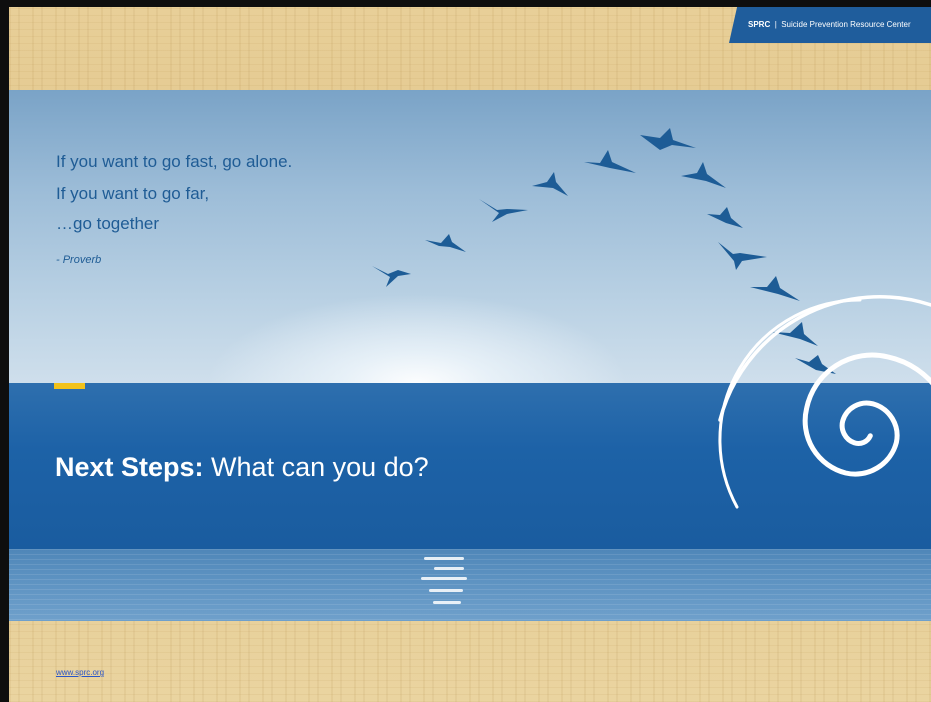  What do you see at coordinates (790, 403) in the screenshot?
I see `spiral-outer-arc` at bounding box center [790, 403].